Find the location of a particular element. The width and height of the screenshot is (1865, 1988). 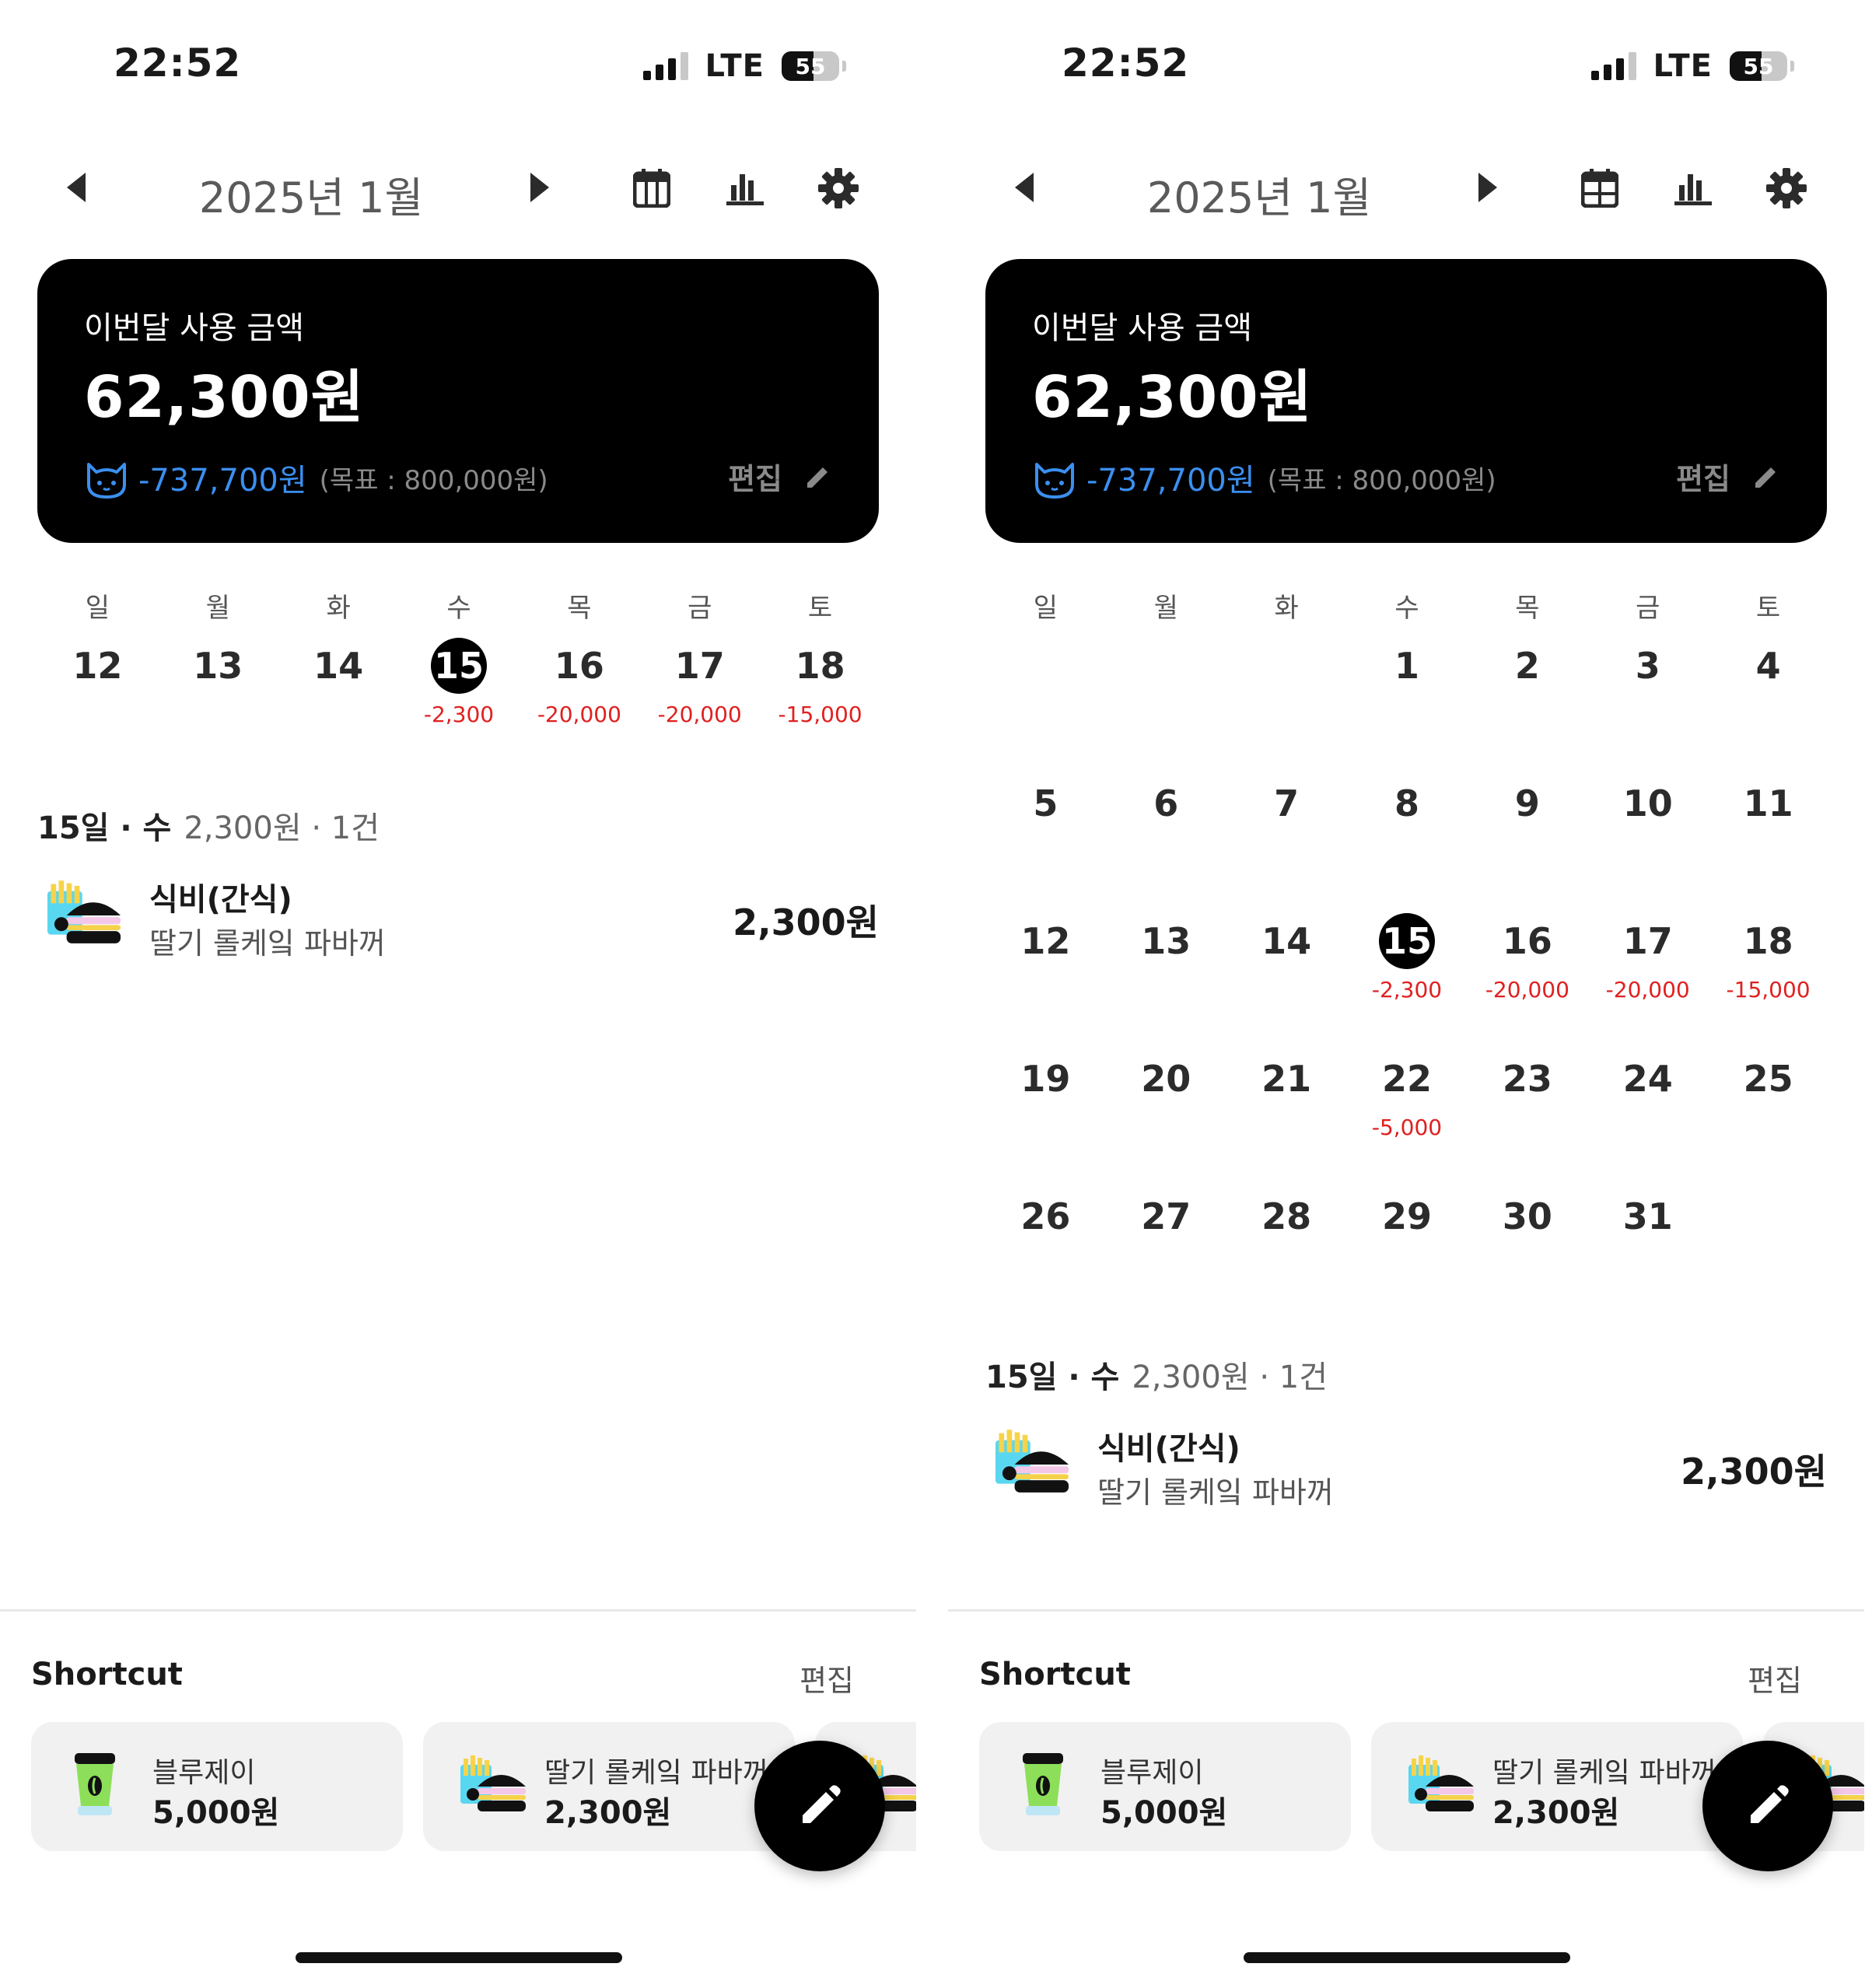

calendar-day: 25 is located at coordinates (1768, 1119).